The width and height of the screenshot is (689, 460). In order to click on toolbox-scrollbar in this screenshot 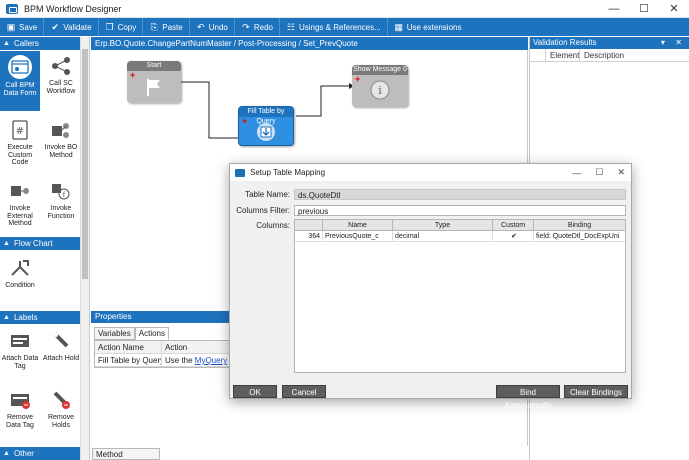, I will do `click(84, 248)`.